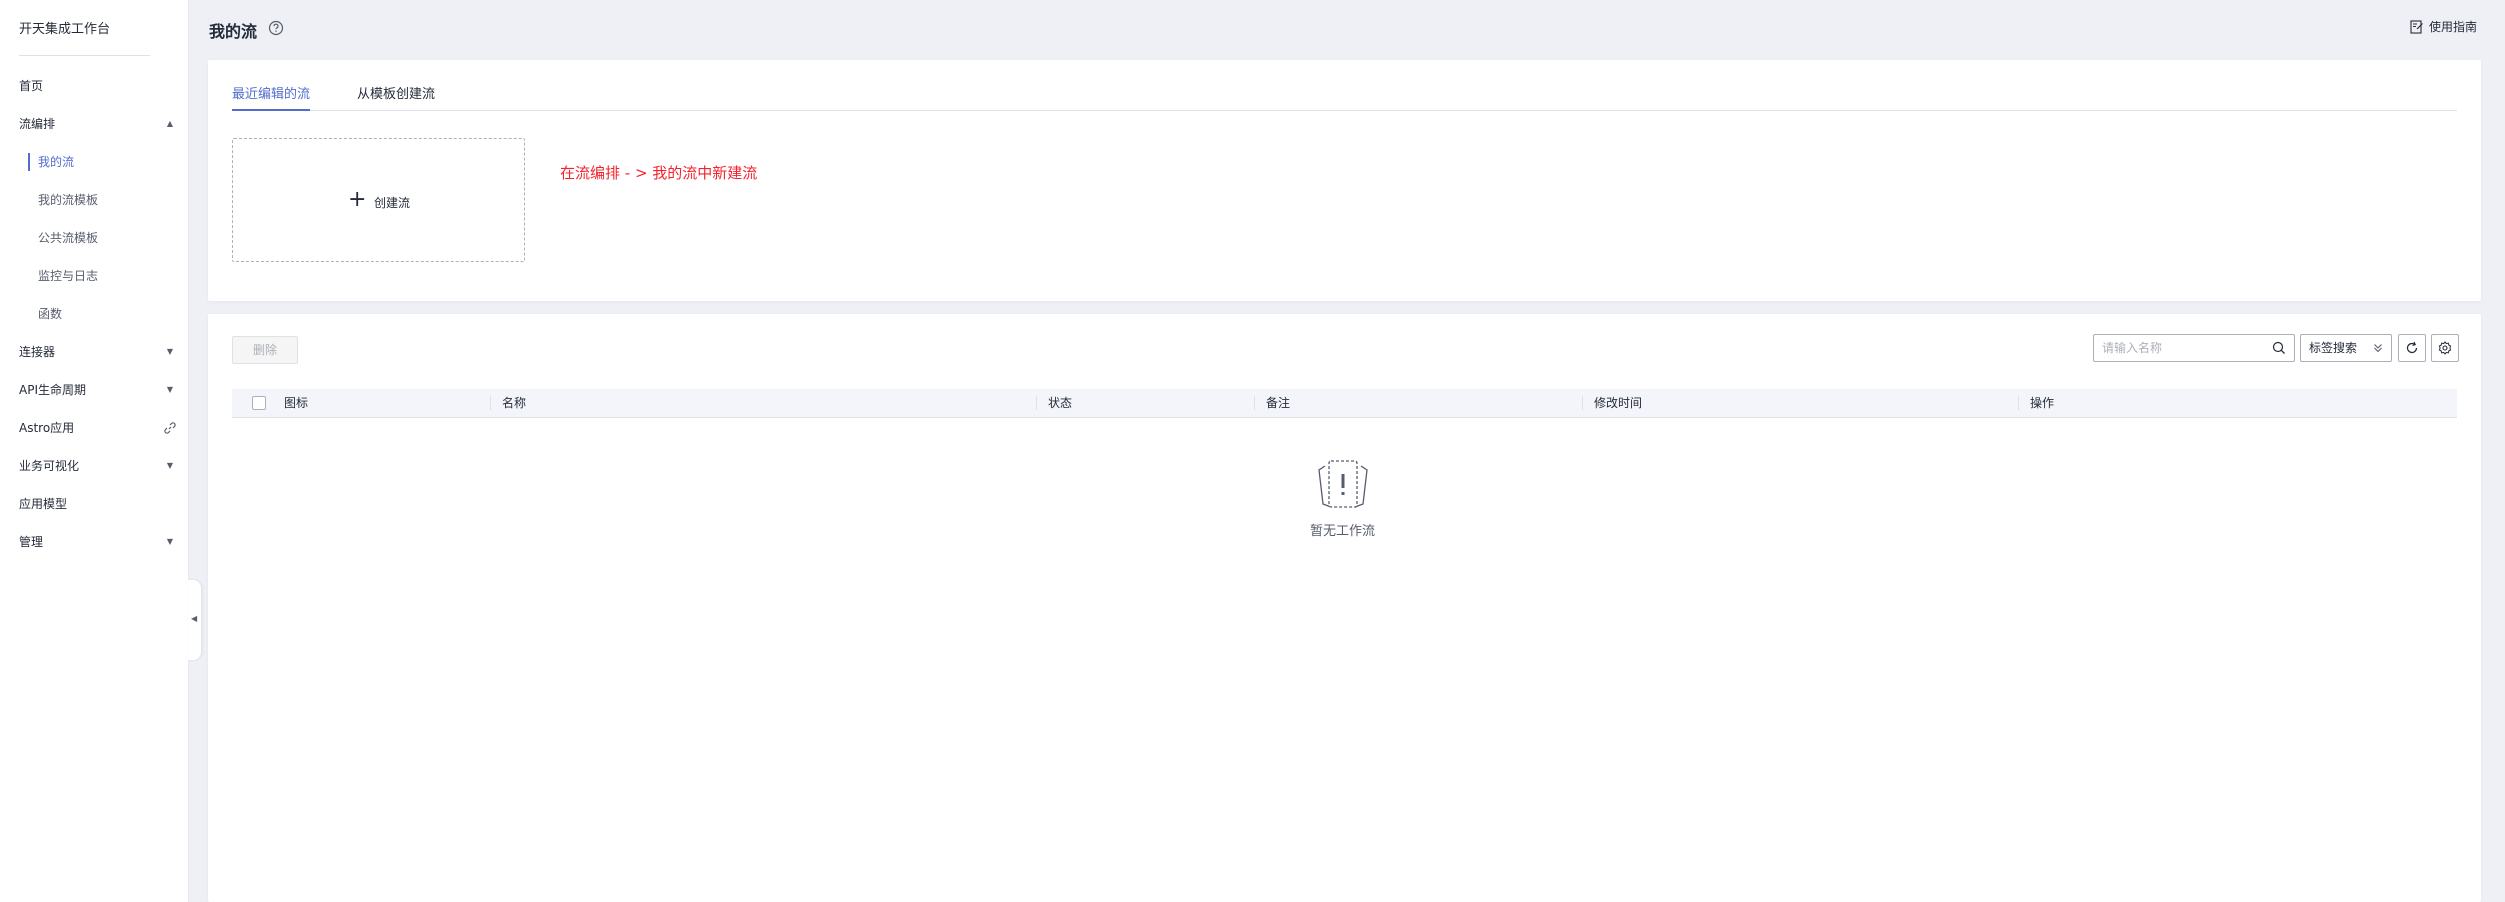 The width and height of the screenshot is (2505, 902). I want to click on sidebar-item-label: Astro应用, so click(47, 428).